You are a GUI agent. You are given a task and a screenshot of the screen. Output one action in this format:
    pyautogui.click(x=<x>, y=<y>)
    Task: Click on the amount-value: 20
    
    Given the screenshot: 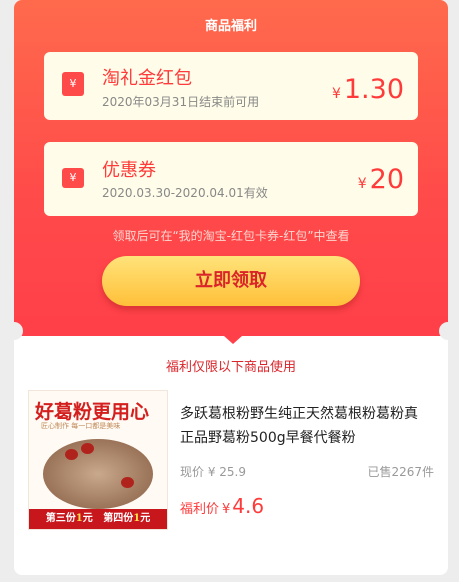 What is the action you would take?
    pyautogui.click(x=386, y=179)
    